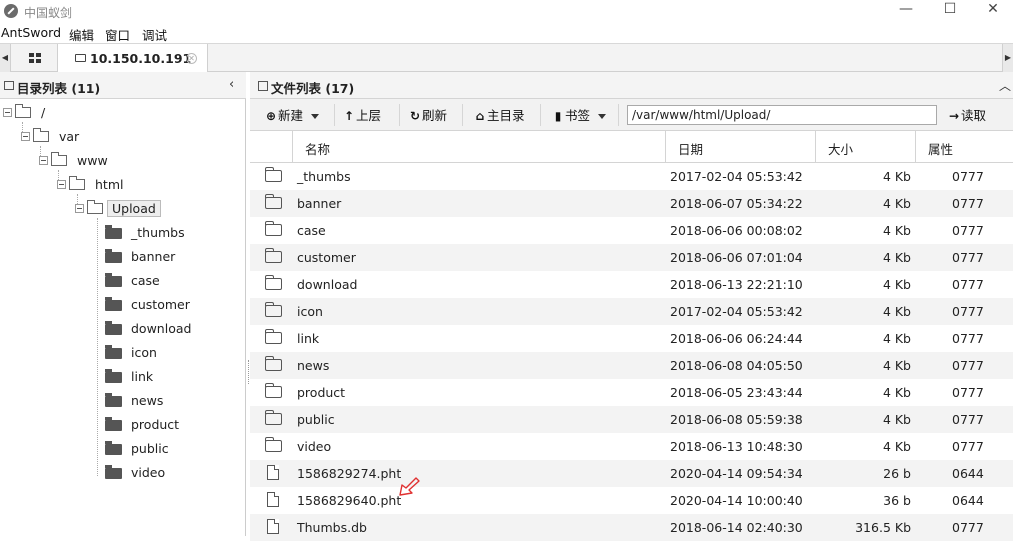  I want to click on tree-leaf: public, so click(165, 449).